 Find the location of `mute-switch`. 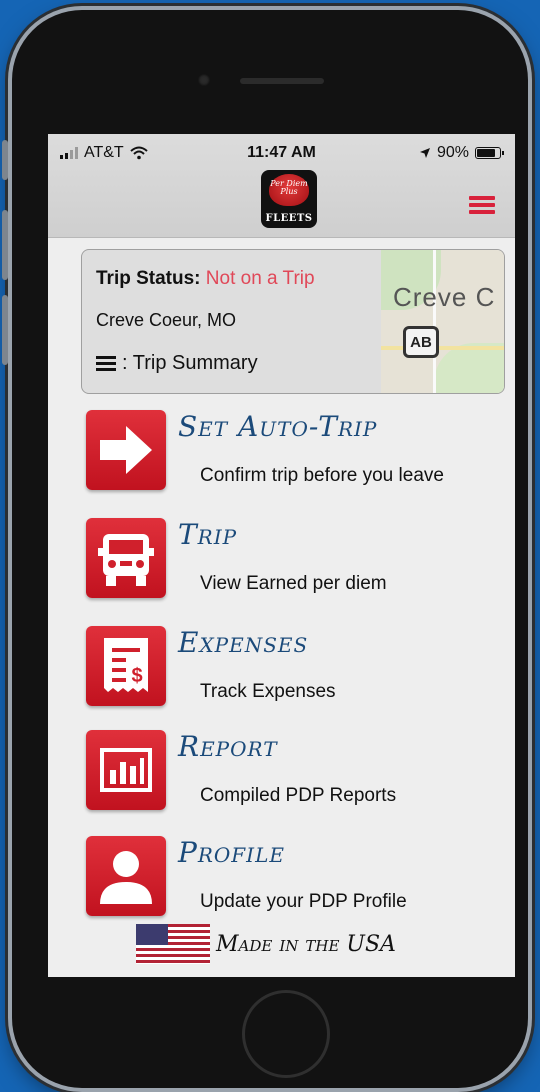

mute-switch is located at coordinates (5, 160).